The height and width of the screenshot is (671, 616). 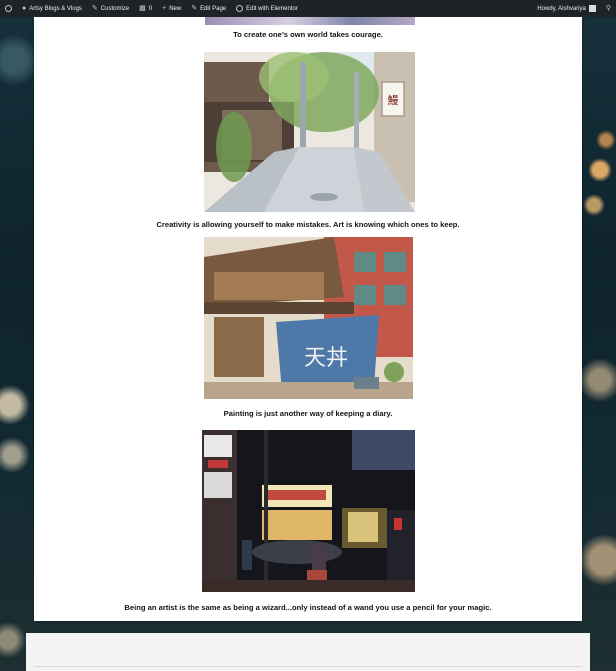 I want to click on comment-bubble-icon: ▩, so click(x=142, y=8).